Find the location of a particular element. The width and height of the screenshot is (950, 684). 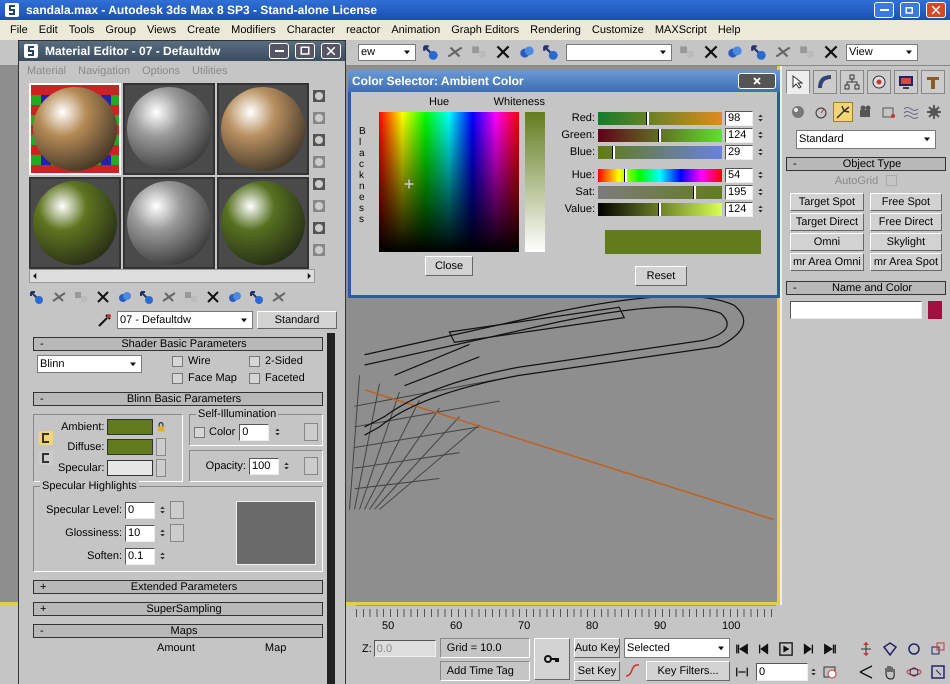

object-name-field is located at coordinates (856, 309).